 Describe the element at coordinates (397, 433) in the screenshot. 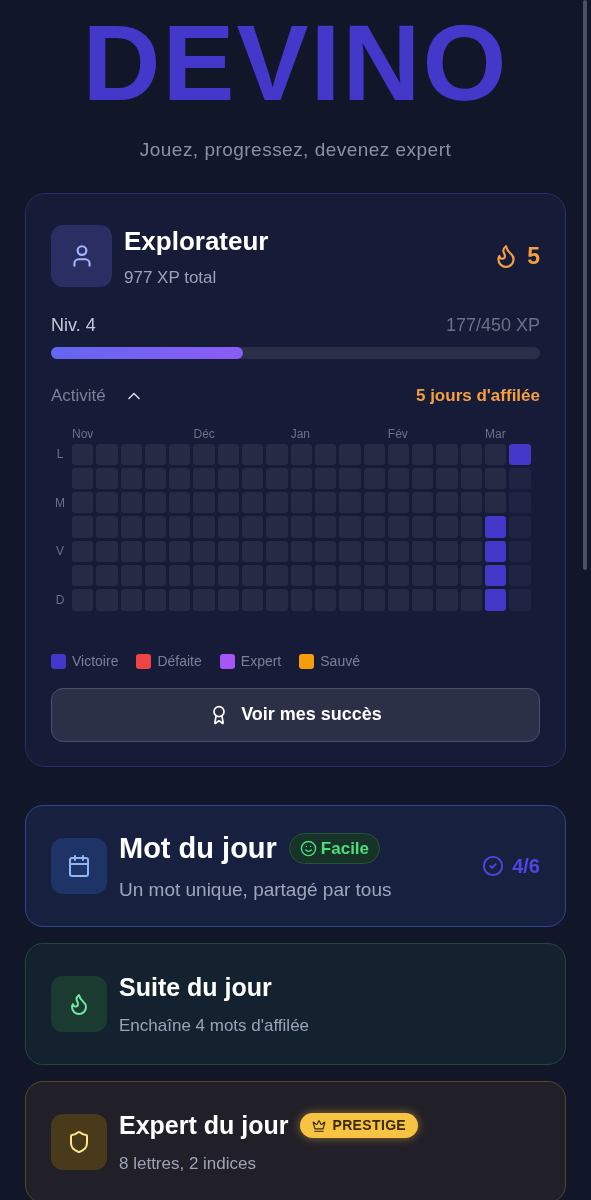

I see `month-label: Fév` at that location.